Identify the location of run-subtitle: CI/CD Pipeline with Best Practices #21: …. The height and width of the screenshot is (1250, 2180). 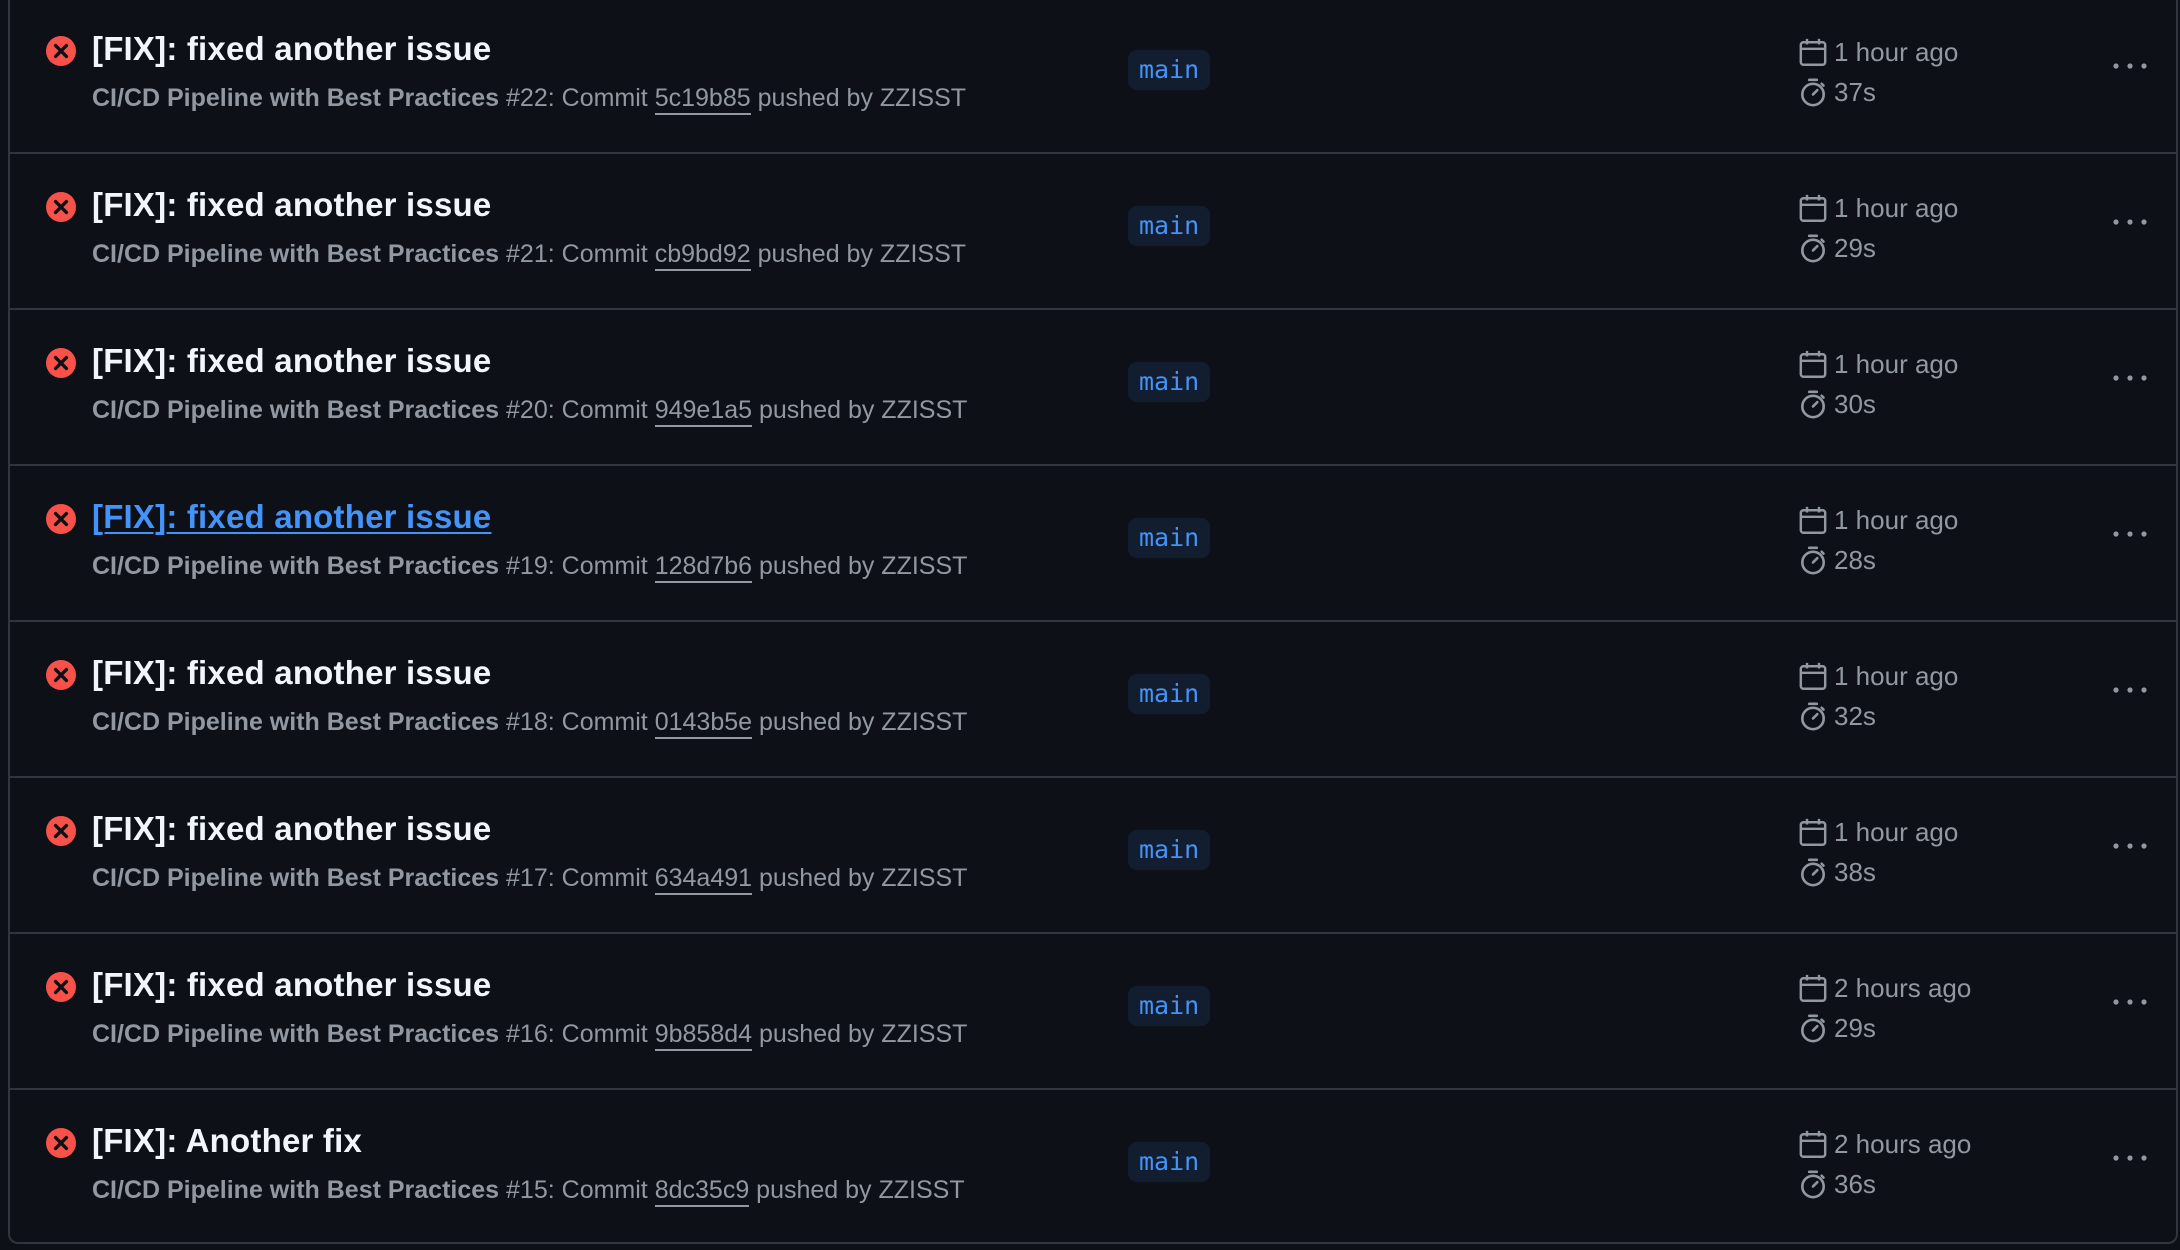
(529, 255).